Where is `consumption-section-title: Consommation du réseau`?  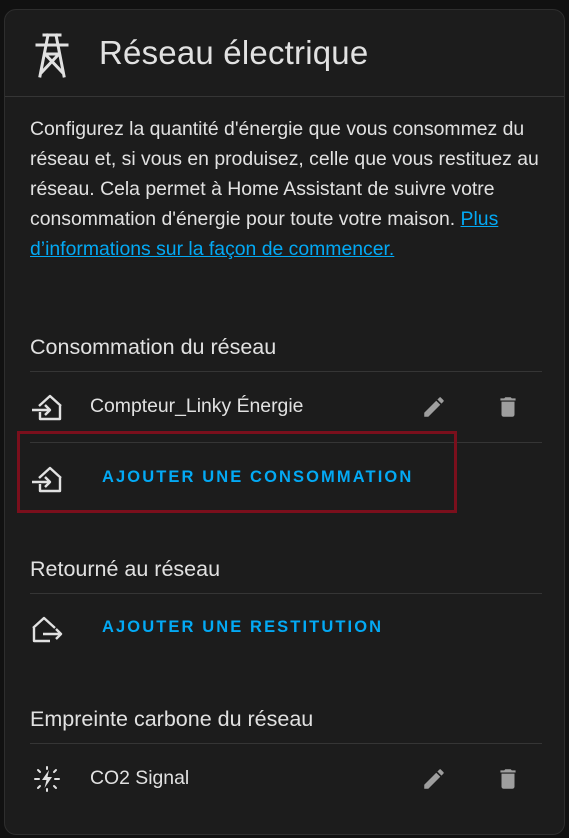 consumption-section-title: Consommation du réseau is located at coordinates (153, 347).